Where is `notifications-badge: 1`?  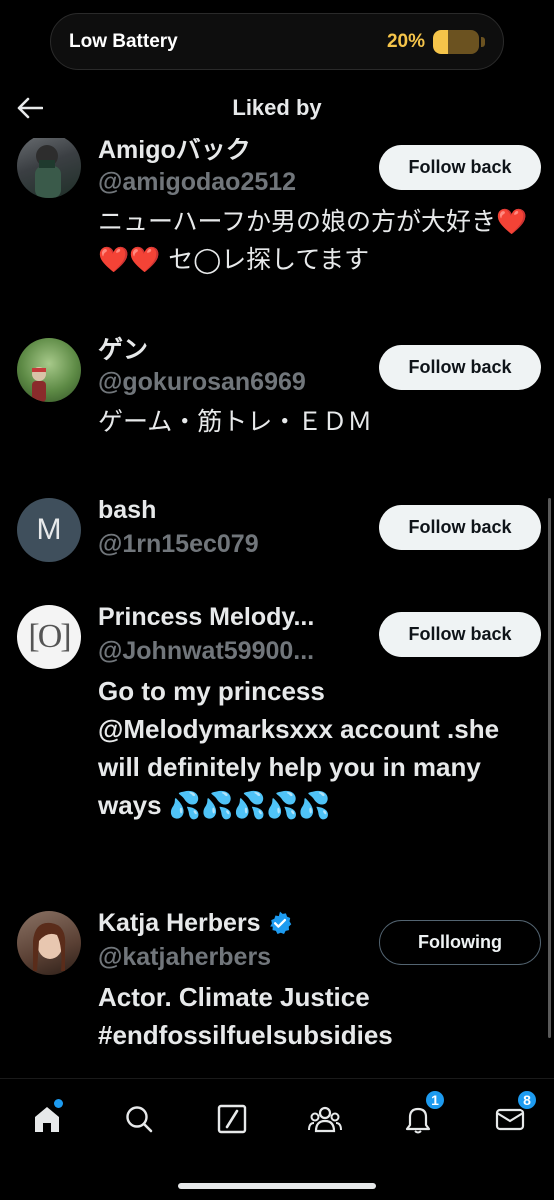
notifications-badge: 1 is located at coordinates (435, 1100).